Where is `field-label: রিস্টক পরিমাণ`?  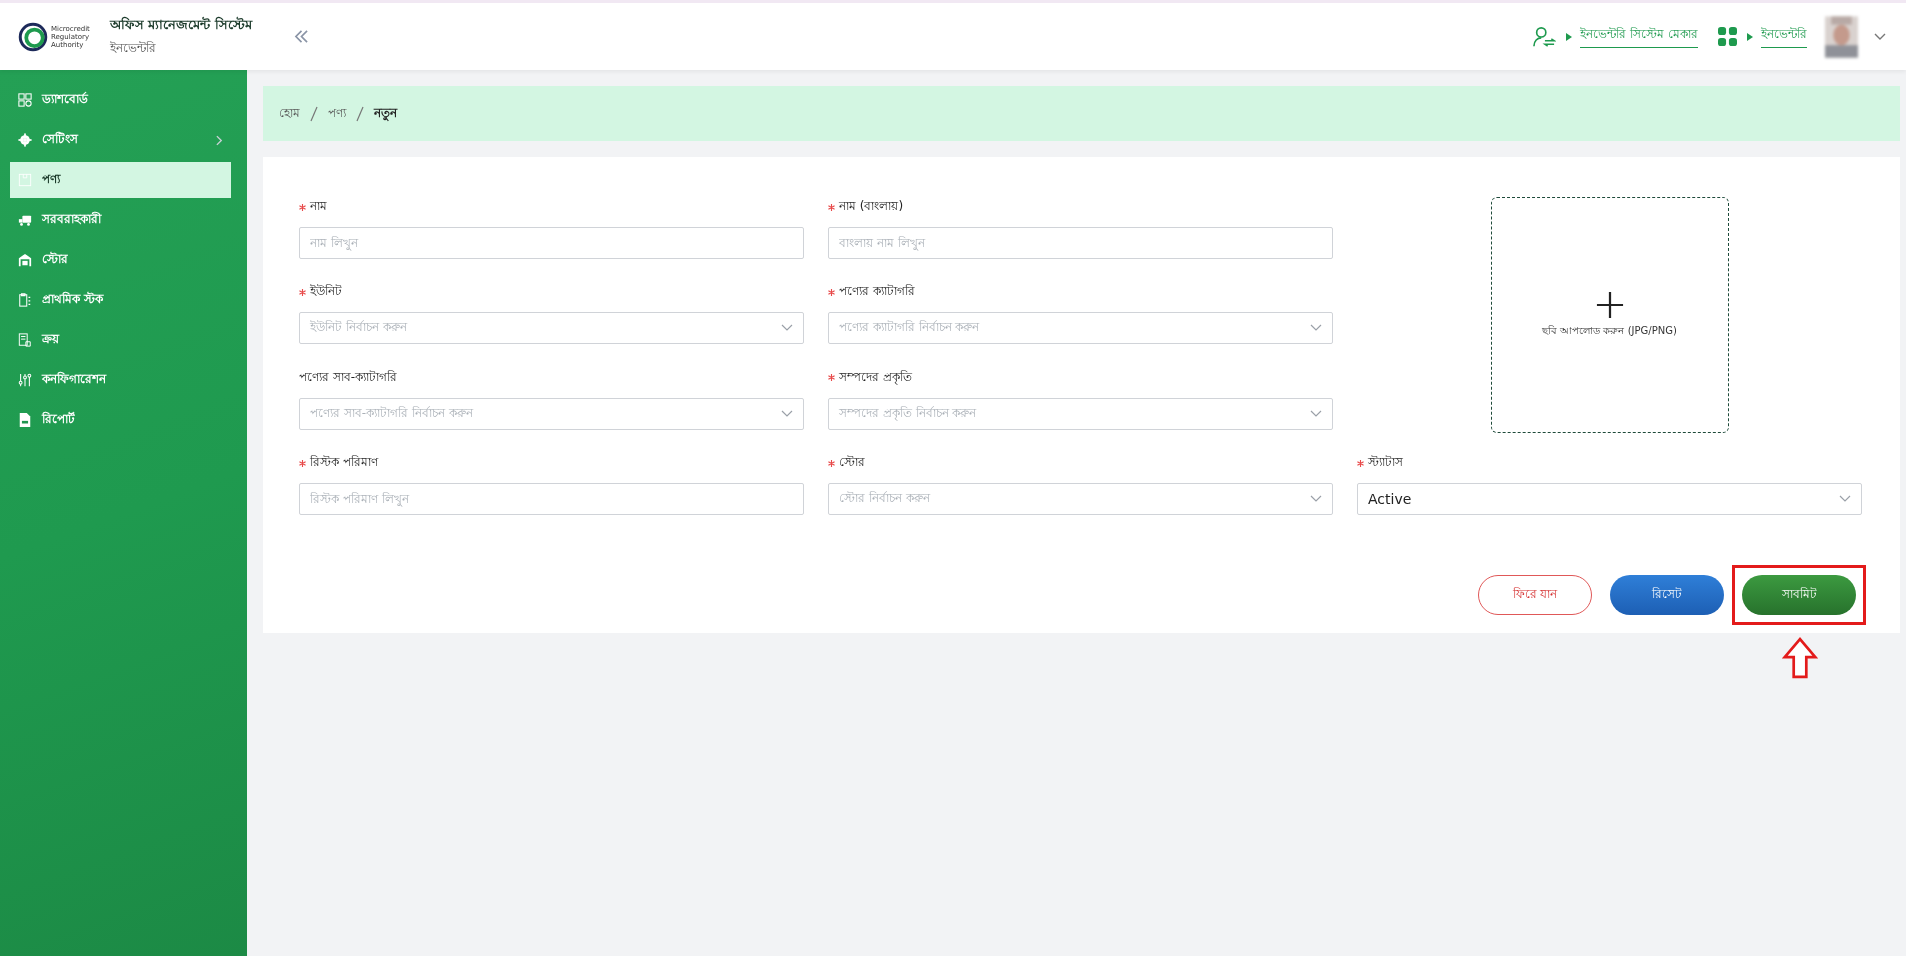
field-label: রিস্টক পরিমাণ is located at coordinates (344, 462).